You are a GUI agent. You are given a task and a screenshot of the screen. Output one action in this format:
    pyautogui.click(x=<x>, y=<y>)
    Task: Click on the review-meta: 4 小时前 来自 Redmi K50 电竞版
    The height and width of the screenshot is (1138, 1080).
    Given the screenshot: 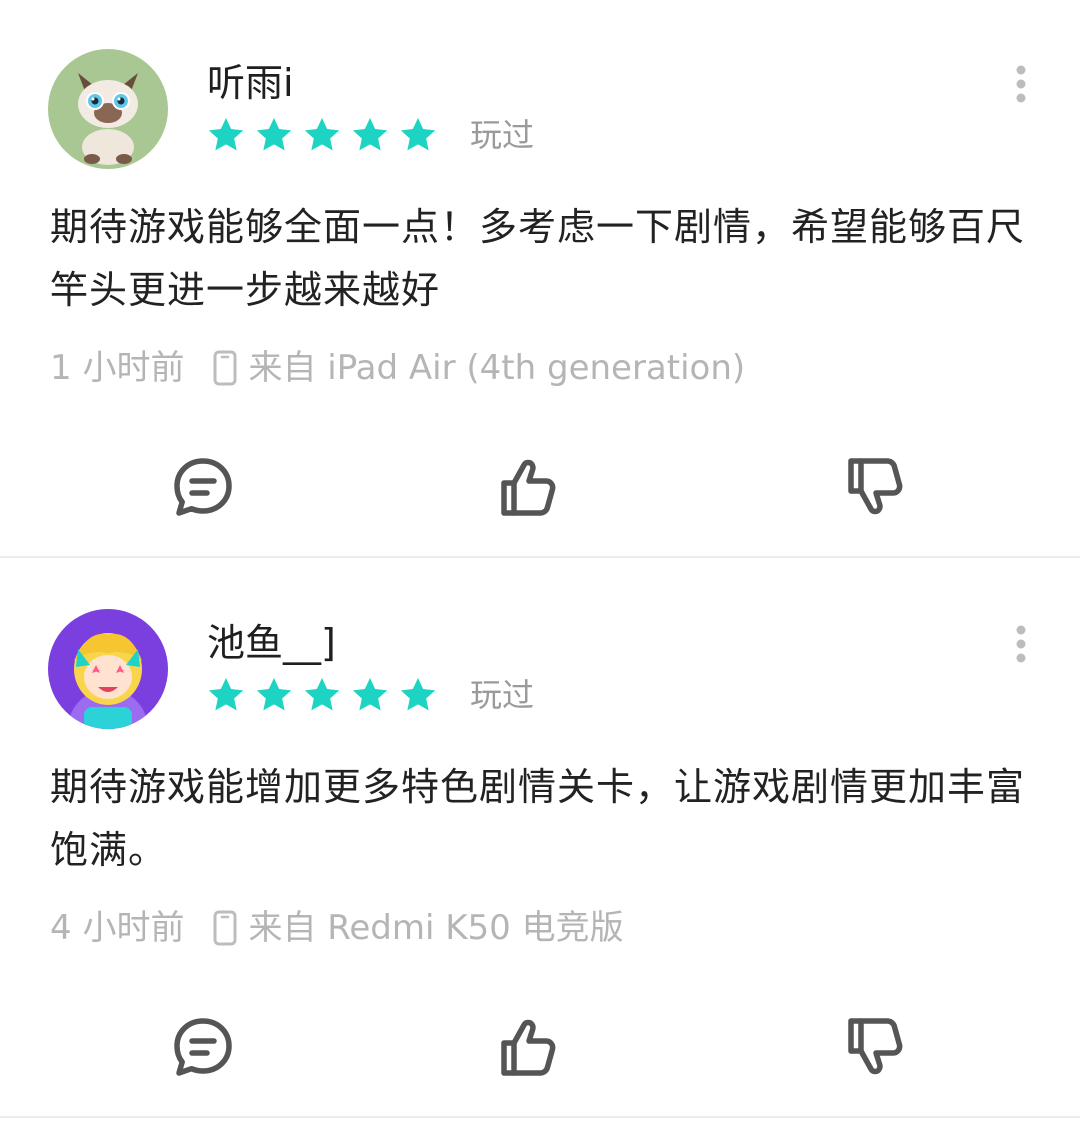 What is the action you would take?
    pyautogui.click(x=337, y=928)
    